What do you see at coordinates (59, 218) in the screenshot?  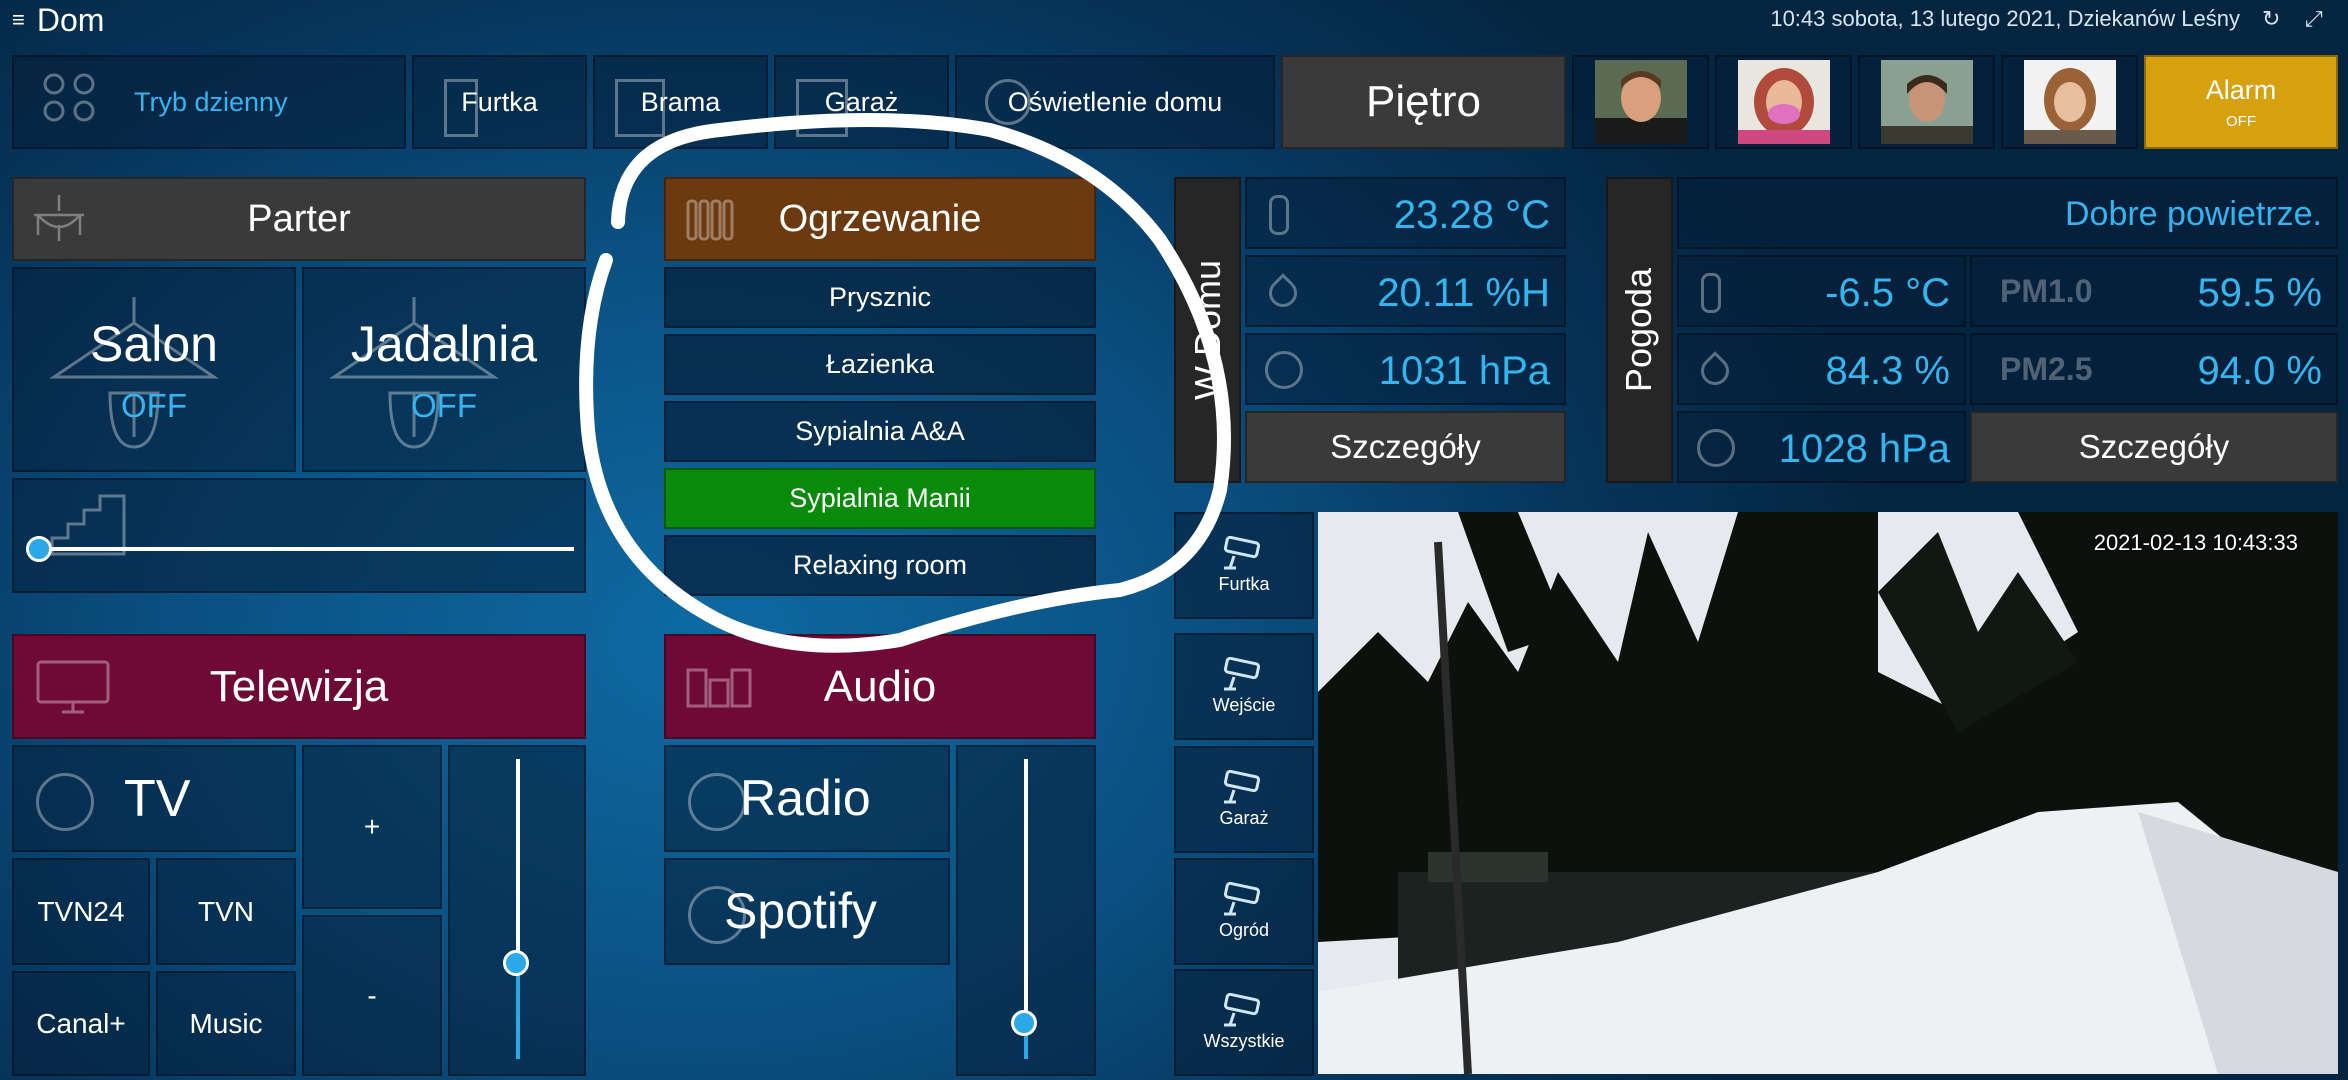 I see `chandelier-icon` at bounding box center [59, 218].